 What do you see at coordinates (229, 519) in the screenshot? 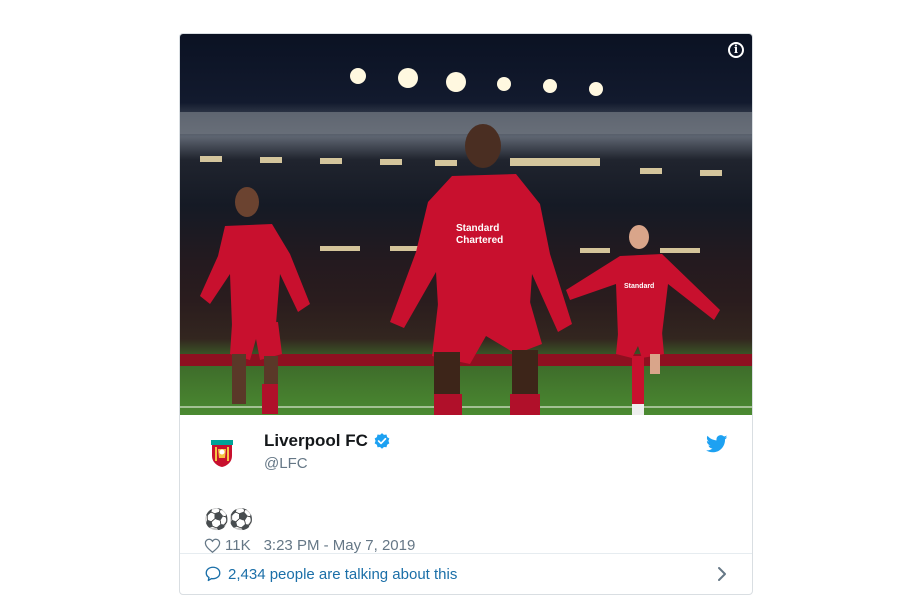
I see `tweet-text: ⚽⚽` at bounding box center [229, 519].